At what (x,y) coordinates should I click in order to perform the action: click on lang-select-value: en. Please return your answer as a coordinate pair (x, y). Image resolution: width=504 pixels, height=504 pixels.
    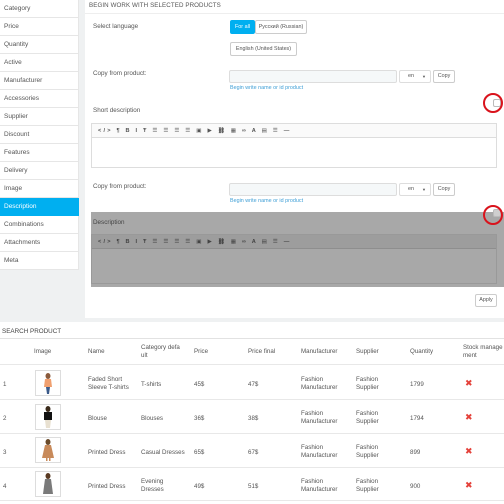
    Looking at the image, I should click on (411, 76).